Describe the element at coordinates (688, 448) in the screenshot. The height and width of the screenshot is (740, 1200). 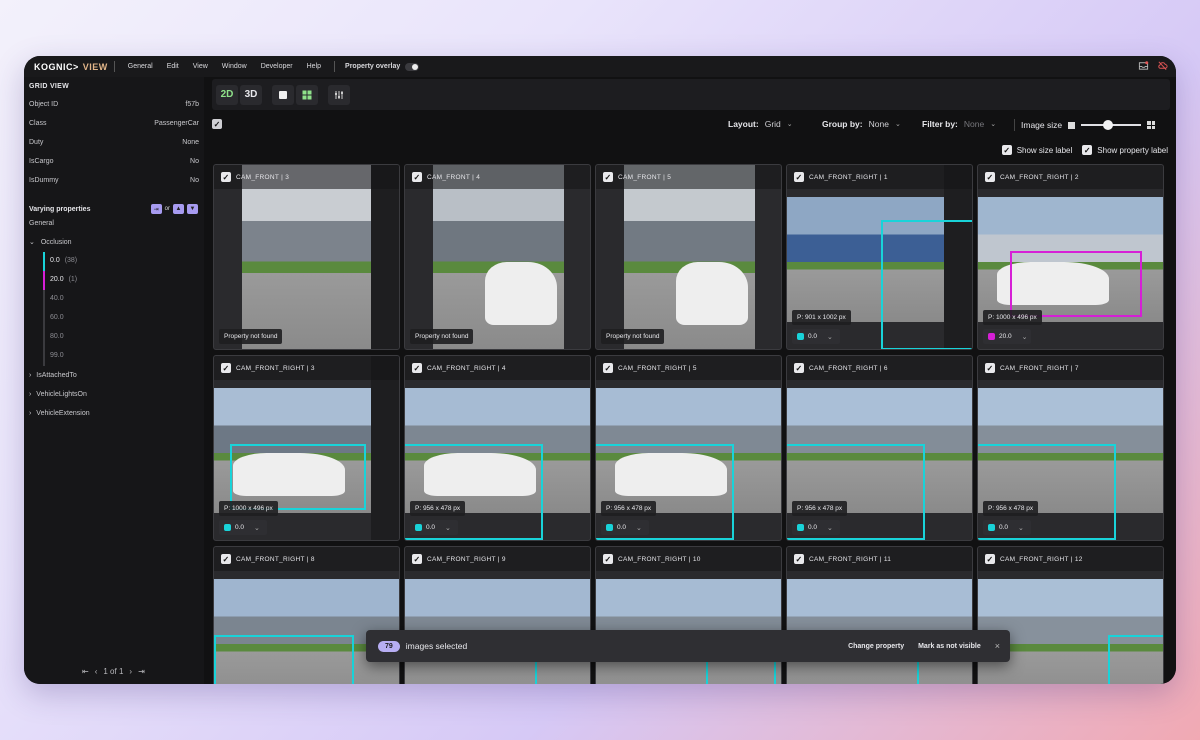
I see `grid-card: ✓ CAM_FRONT_RIGHT | 5 P: 956 x 478 px 0.0 ⌄` at that location.